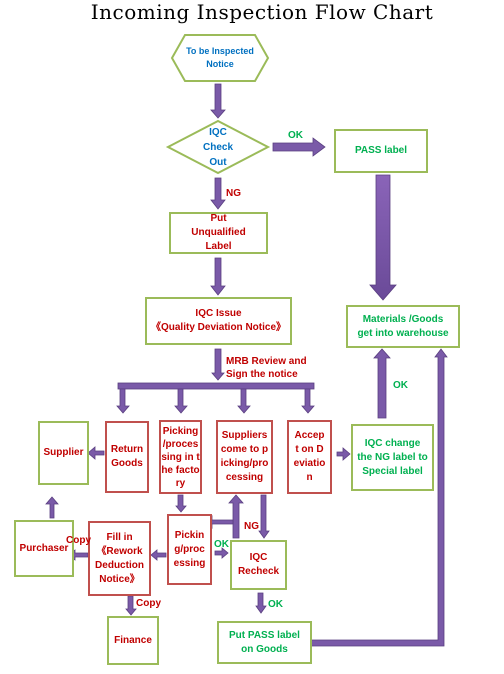 This screenshot has width=504, height=674. Describe the element at coordinates (308, 401) in the screenshot. I see `arrow-mrb-to-accept` at that location.